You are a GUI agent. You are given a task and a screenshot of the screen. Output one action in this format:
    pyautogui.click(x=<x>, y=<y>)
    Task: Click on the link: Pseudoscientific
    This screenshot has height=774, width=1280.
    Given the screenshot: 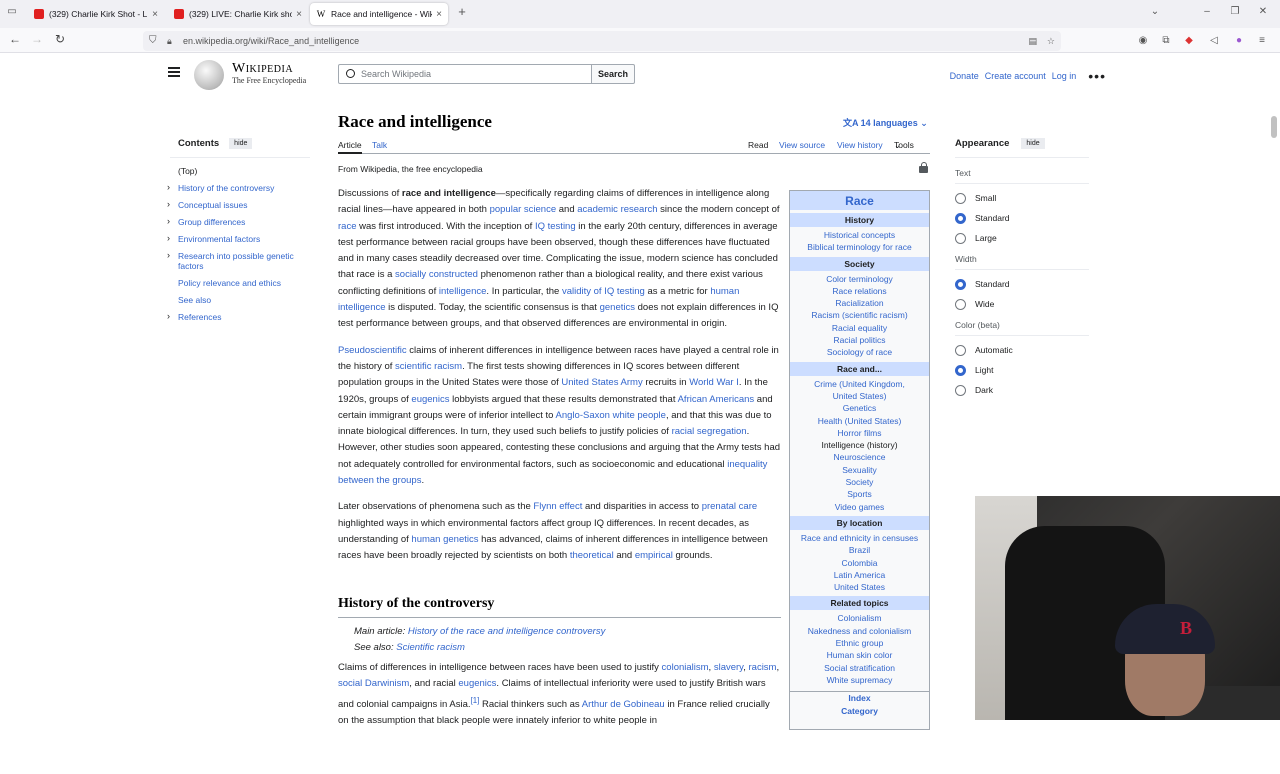 What is the action you would take?
    pyautogui.click(x=372, y=350)
    